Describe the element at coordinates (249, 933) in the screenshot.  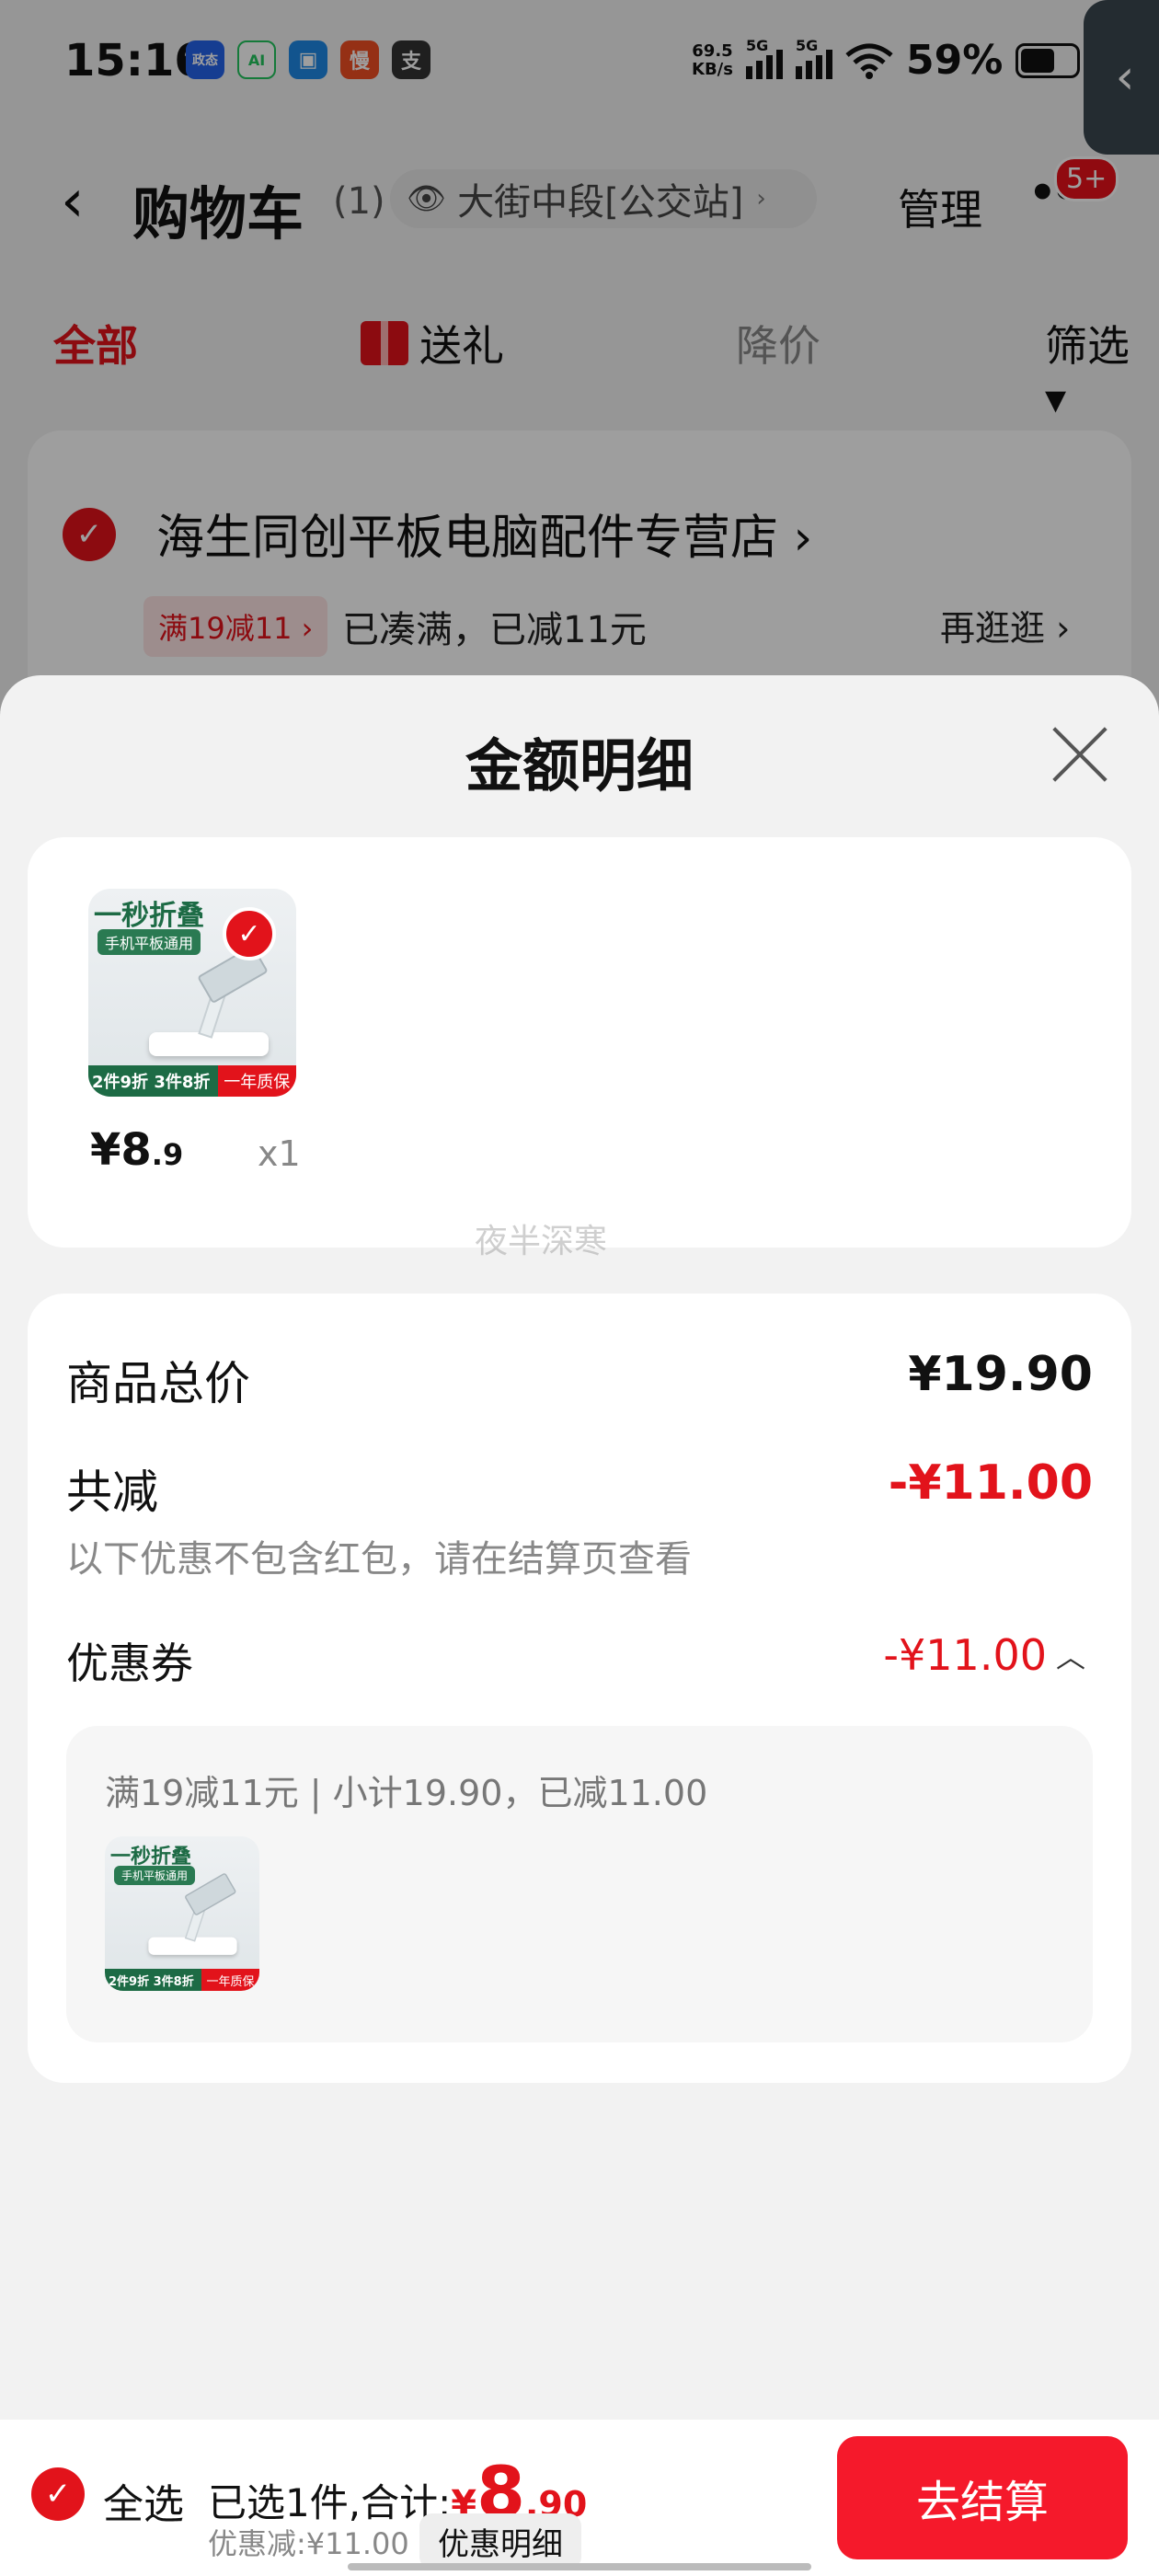
I see `selected-check-icon: ✓` at that location.